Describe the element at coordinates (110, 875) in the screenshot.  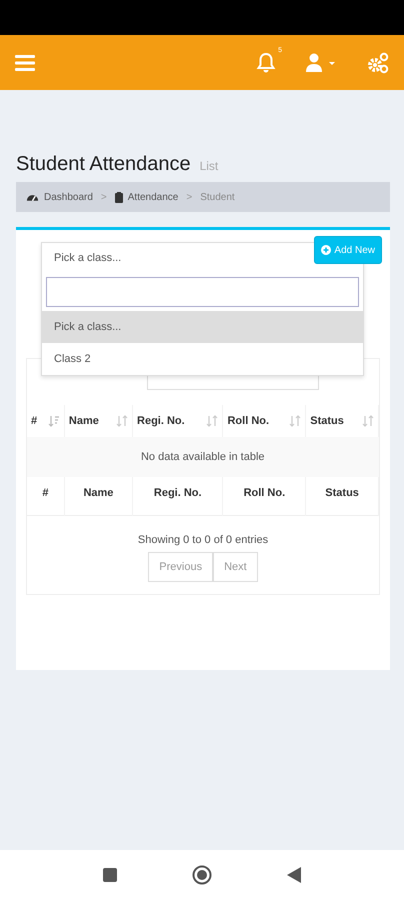
I see `recents-icon` at that location.